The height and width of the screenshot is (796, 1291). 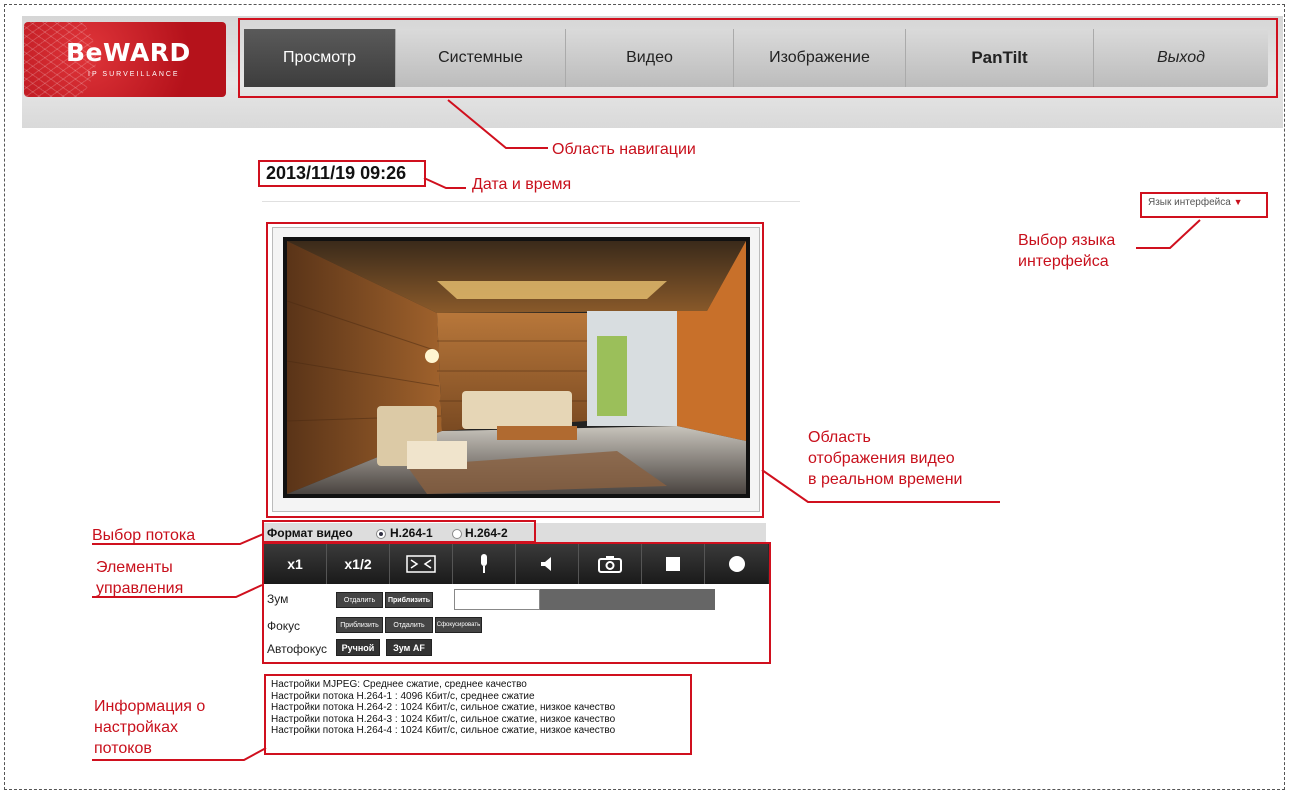 I want to click on record-button, so click(x=736, y=564).